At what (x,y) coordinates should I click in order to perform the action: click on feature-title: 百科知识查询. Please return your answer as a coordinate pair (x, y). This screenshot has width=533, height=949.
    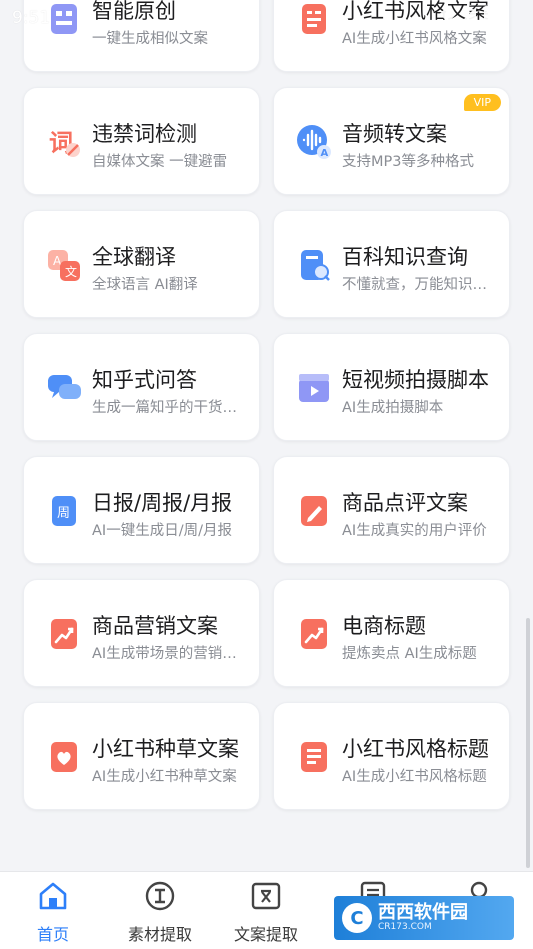
    Looking at the image, I should click on (405, 257).